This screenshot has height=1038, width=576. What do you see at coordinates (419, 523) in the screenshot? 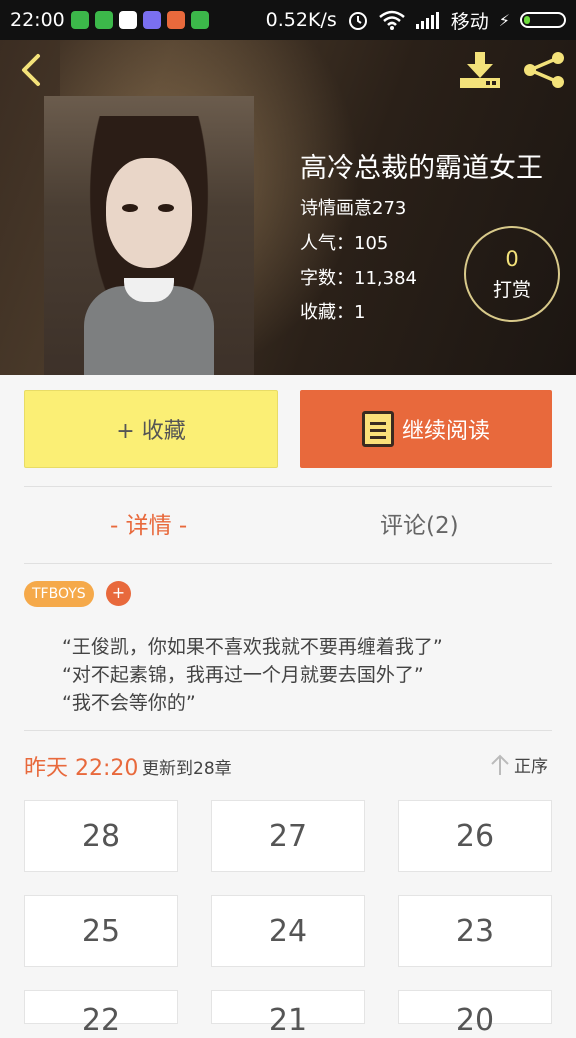
I see `tab-comments: 评论(2)` at bounding box center [419, 523].